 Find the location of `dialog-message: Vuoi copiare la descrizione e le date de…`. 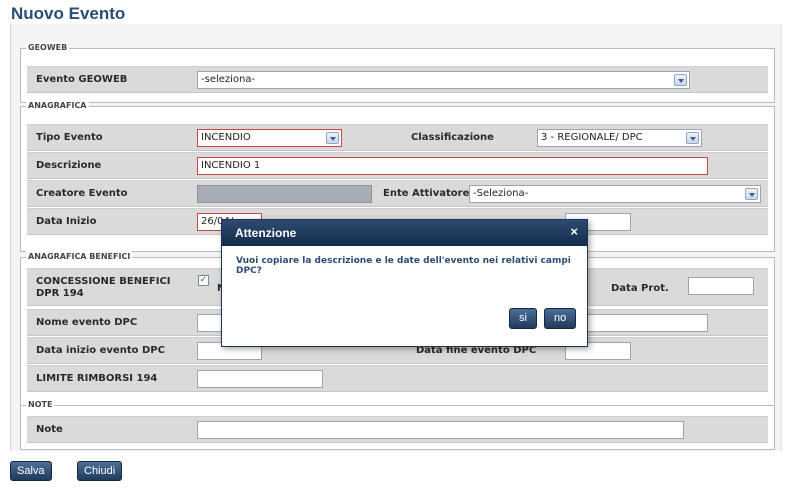

dialog-message: Vuoi copiare la descrizione e le date de… is located at coordinates (403, 266).